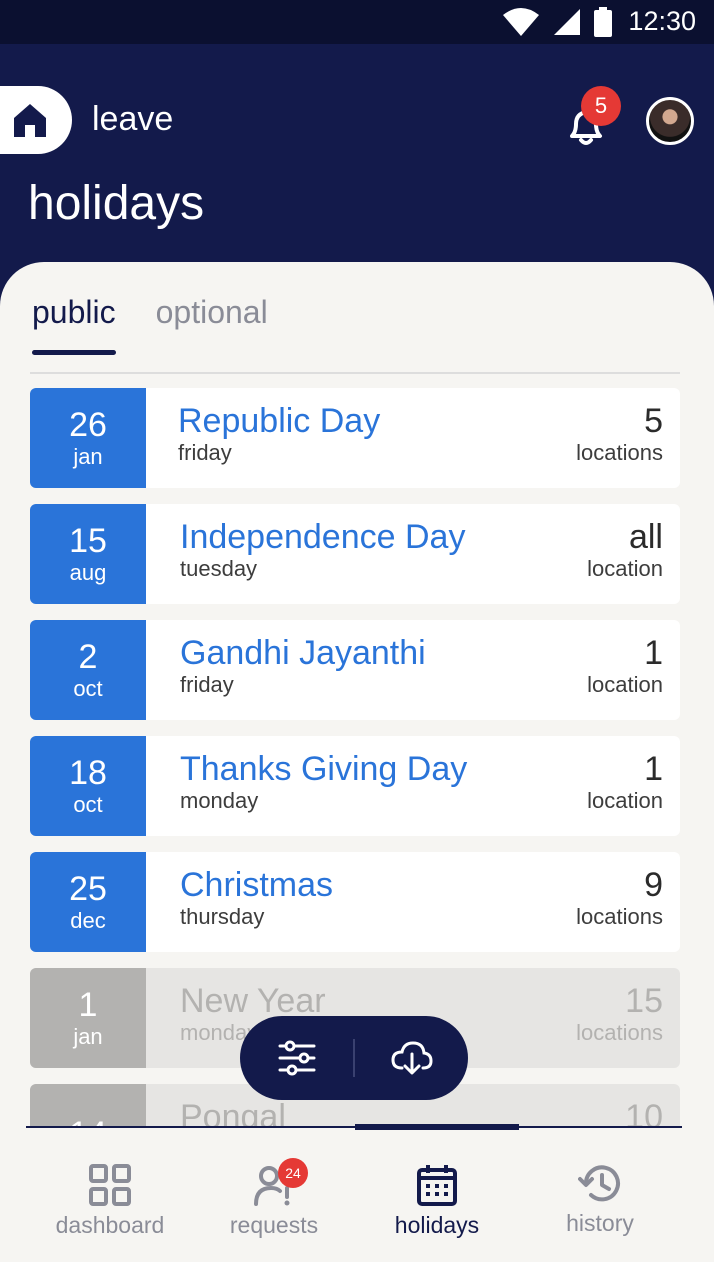  I want to click on history-icon, so click(599, 1183).